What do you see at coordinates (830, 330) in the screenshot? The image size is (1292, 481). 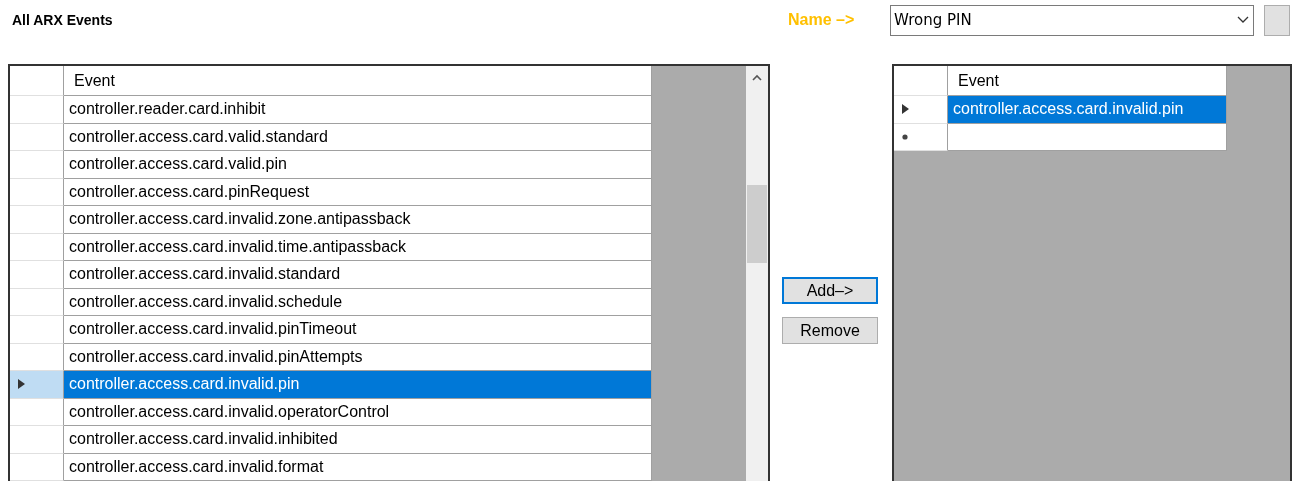 I see `remove-button: Remove` at bounding box center [830, 330].